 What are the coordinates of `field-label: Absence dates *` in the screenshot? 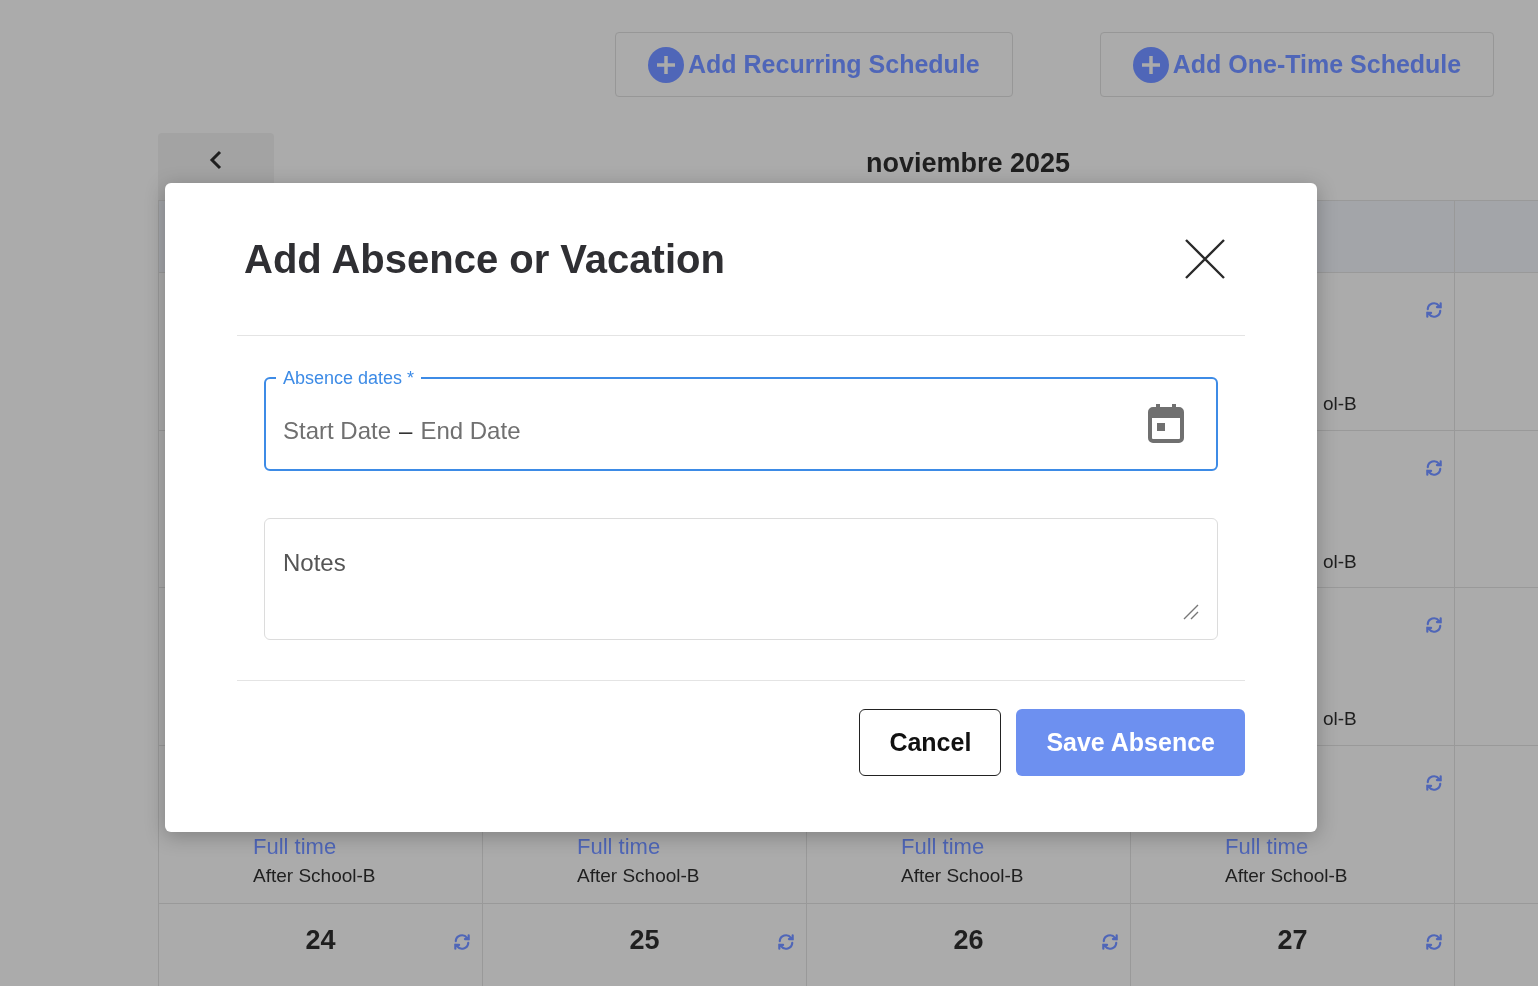 It's located at (349, 378).